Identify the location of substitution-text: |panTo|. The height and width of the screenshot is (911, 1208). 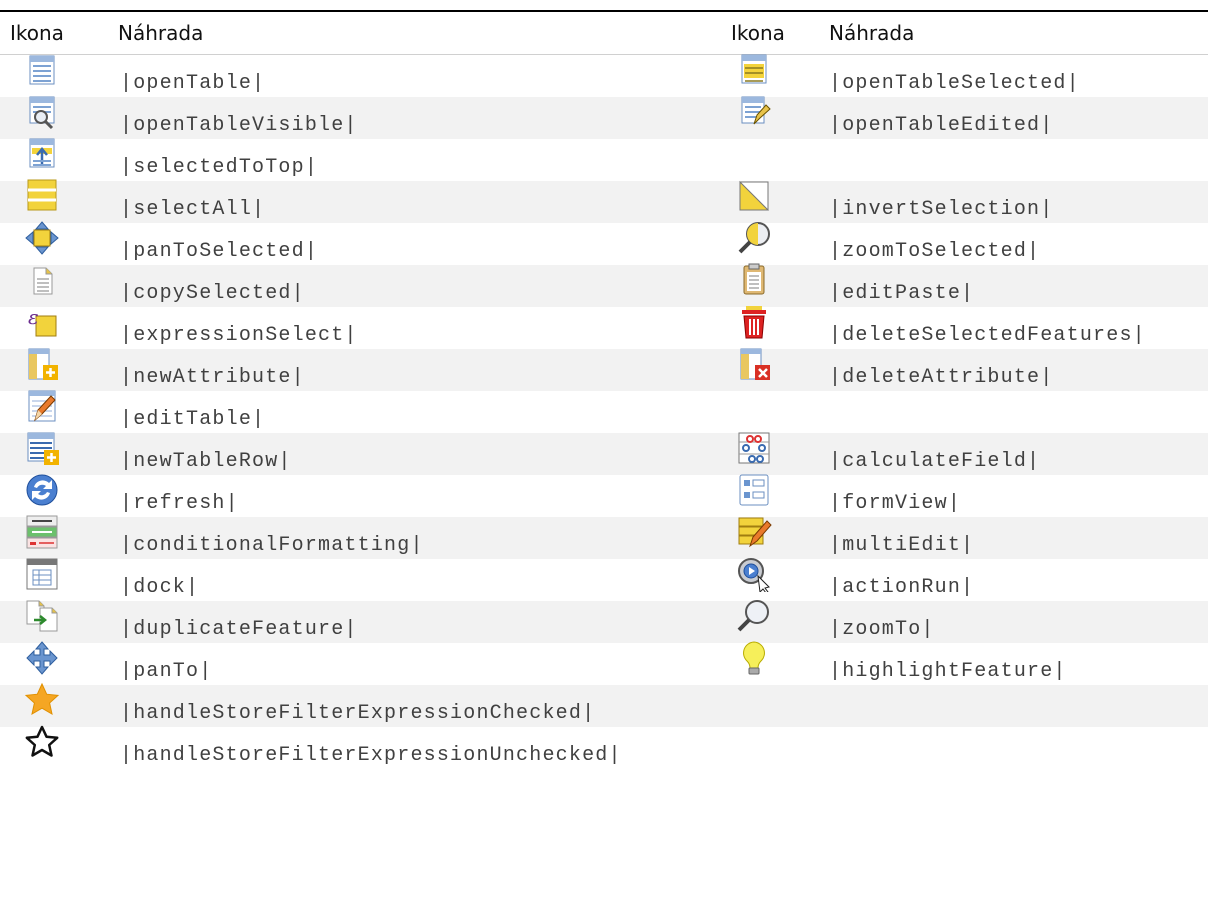
(166, 671).